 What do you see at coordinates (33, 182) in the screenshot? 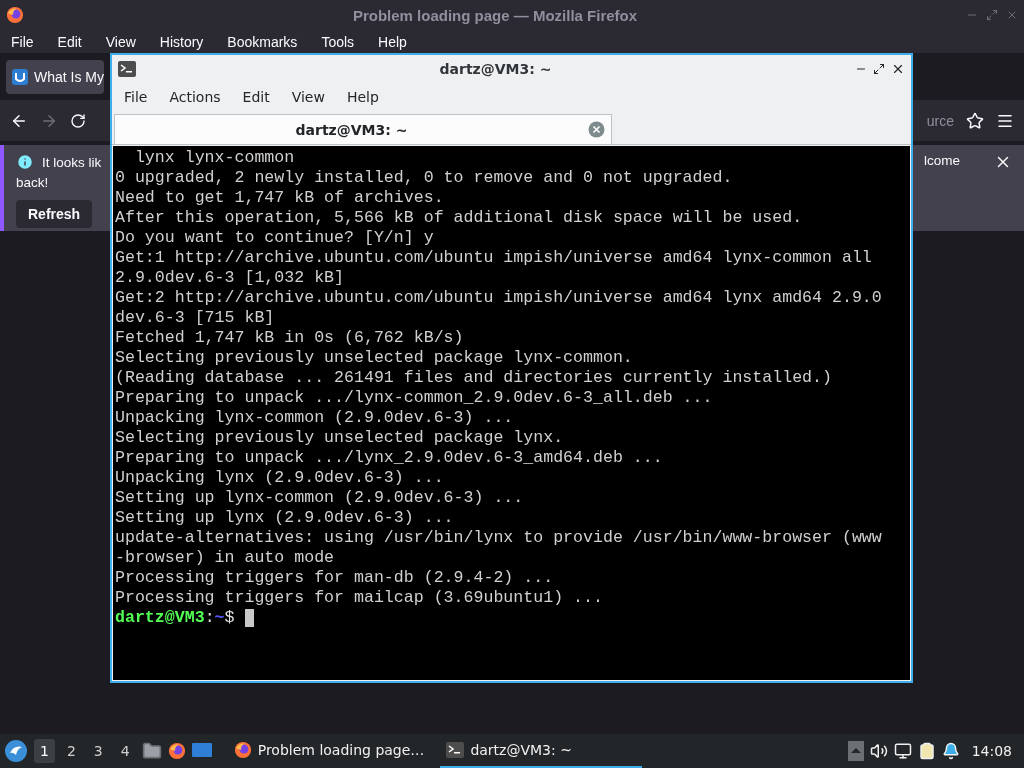
I see `notification-text: back!` at bounding box center [33, 182].